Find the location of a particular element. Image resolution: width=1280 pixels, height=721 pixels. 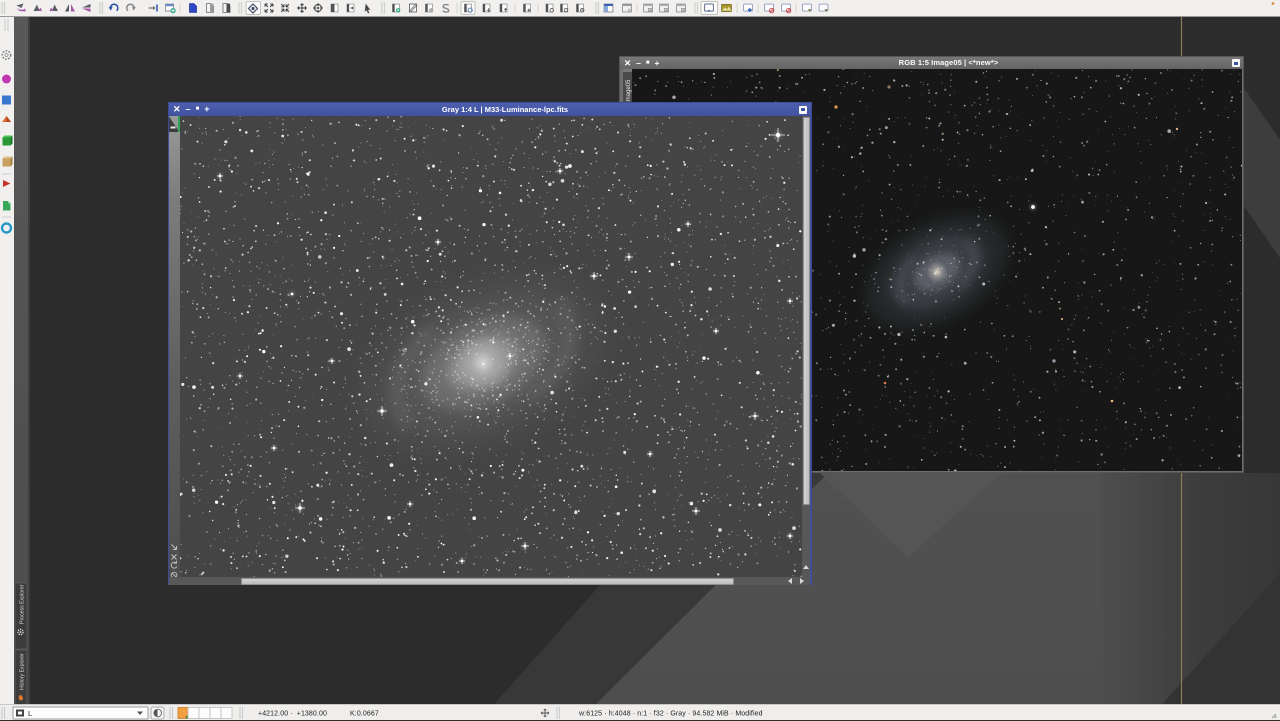

svg-text: Process Explorer is located at coordinates (23, 604).